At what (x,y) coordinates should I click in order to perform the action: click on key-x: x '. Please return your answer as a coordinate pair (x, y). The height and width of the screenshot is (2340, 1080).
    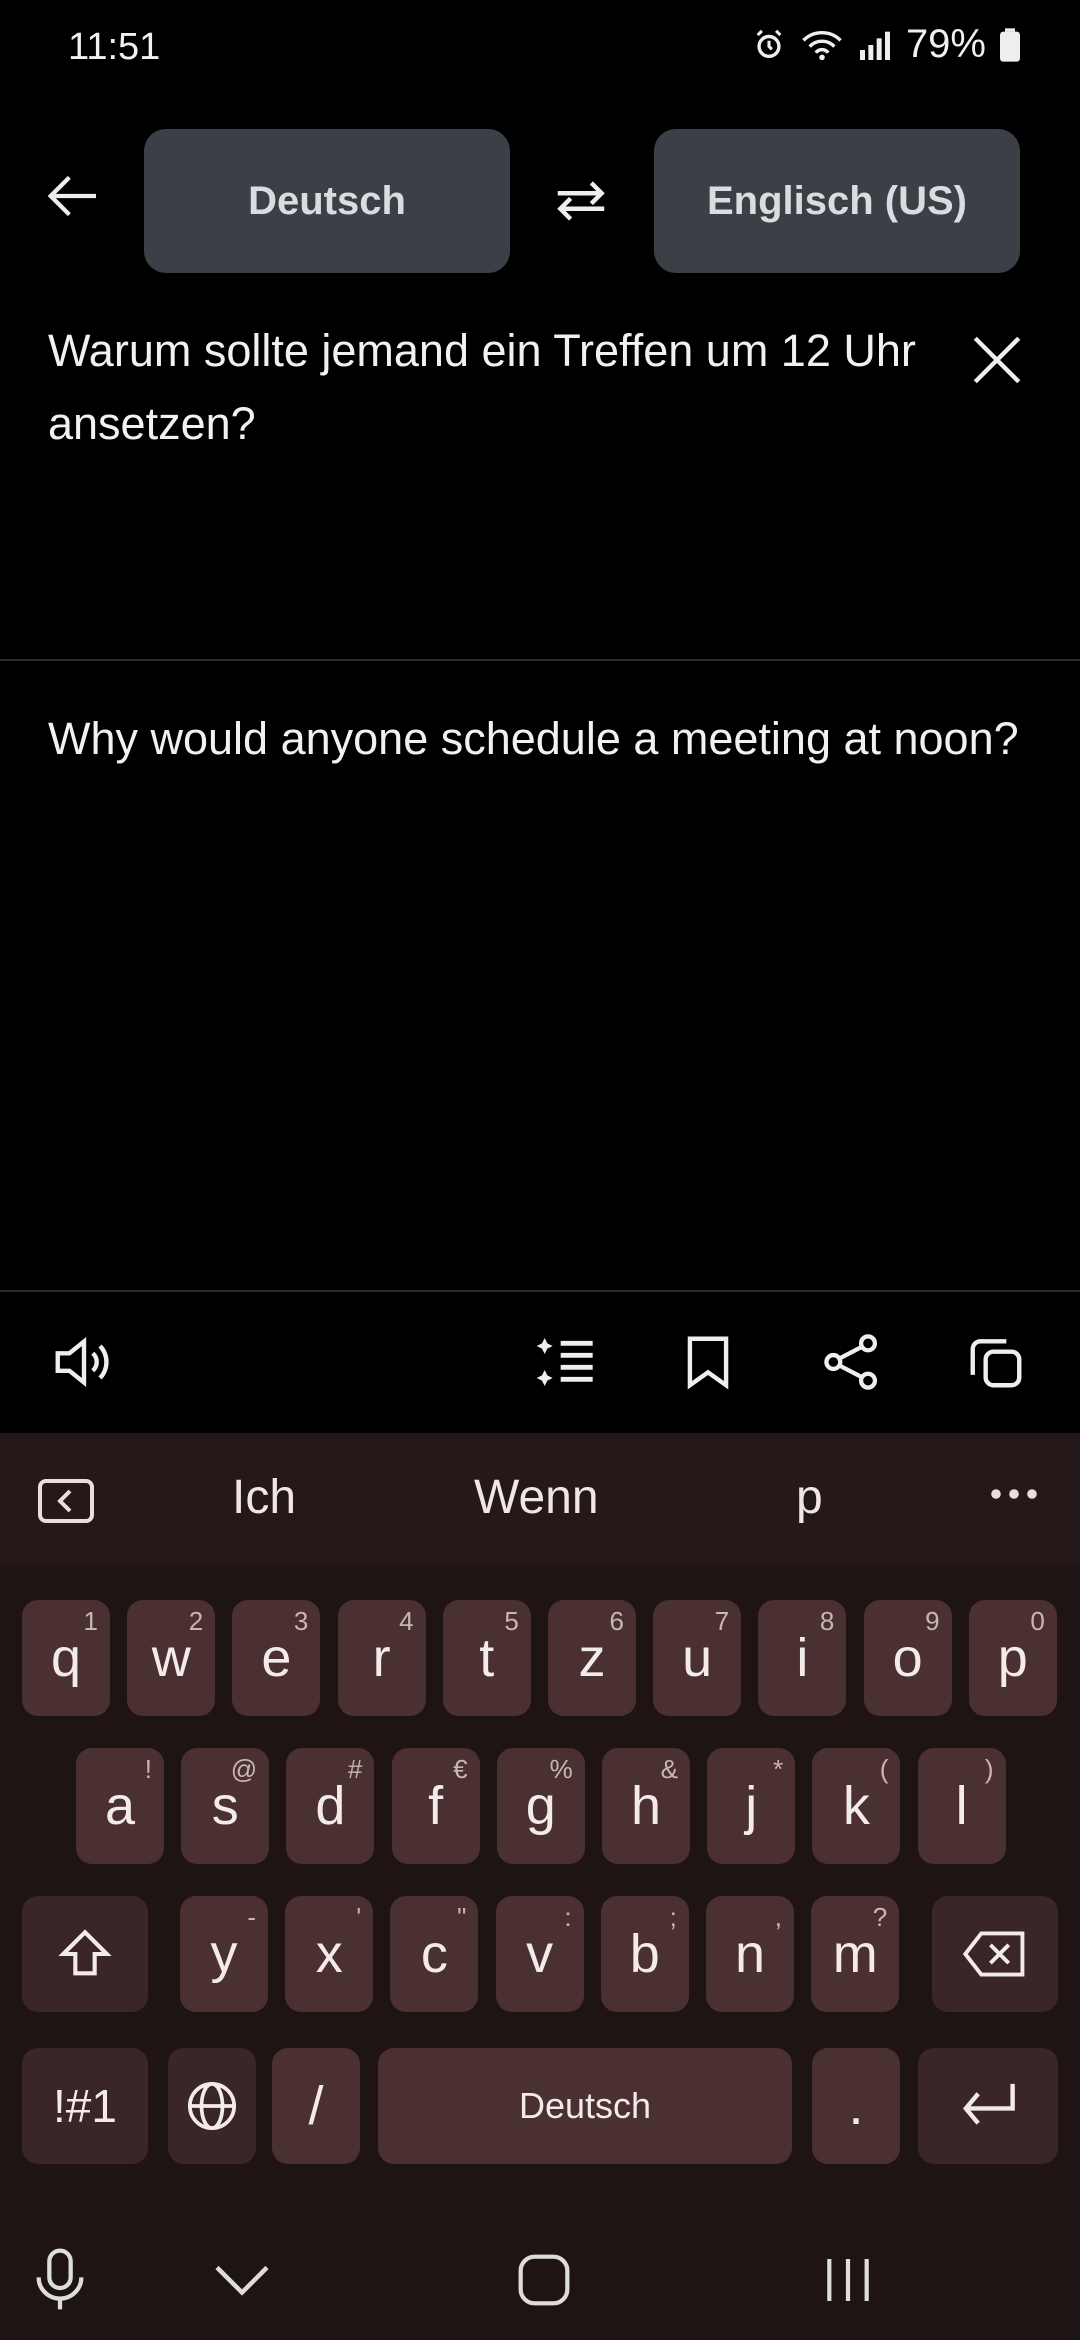
    Looking at the image, I should click on (329, 1954).